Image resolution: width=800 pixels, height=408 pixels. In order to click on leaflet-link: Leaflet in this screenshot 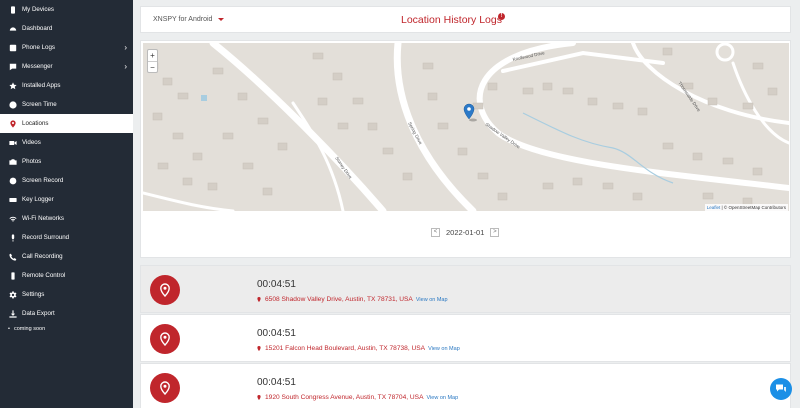, I will do `click(714, 207)`.